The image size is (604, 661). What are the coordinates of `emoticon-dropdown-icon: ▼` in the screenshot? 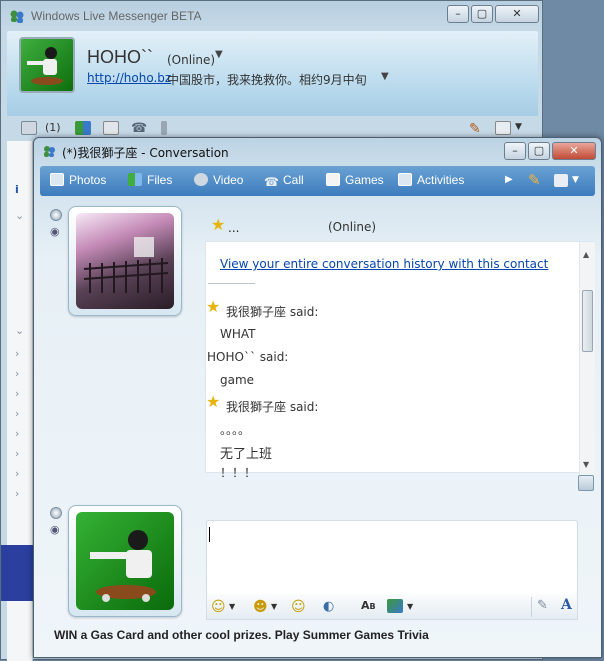 It's located at (232, 606).